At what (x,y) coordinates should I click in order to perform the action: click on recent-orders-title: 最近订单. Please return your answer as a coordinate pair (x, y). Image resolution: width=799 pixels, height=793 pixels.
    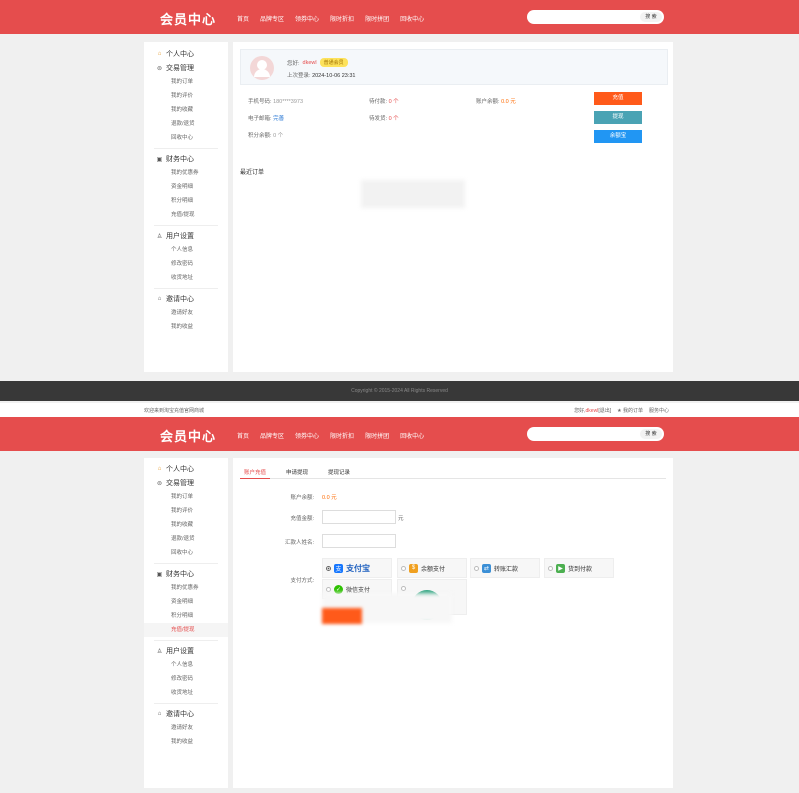
    Looking at the image, I should click on (252, 173).